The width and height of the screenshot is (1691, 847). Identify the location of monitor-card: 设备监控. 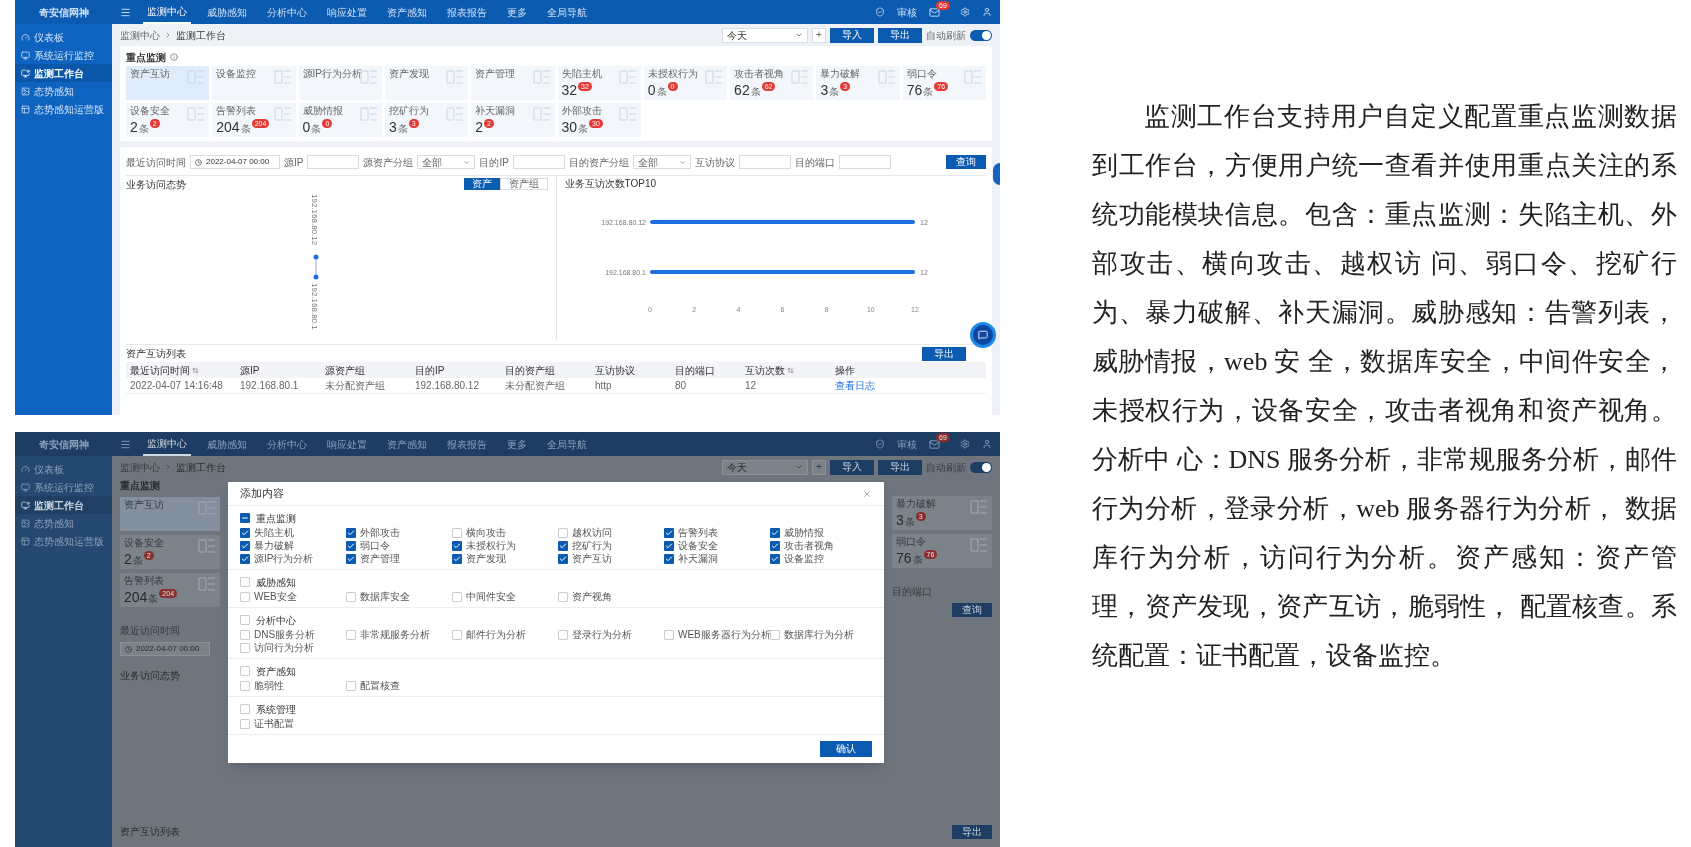
(254, 83).